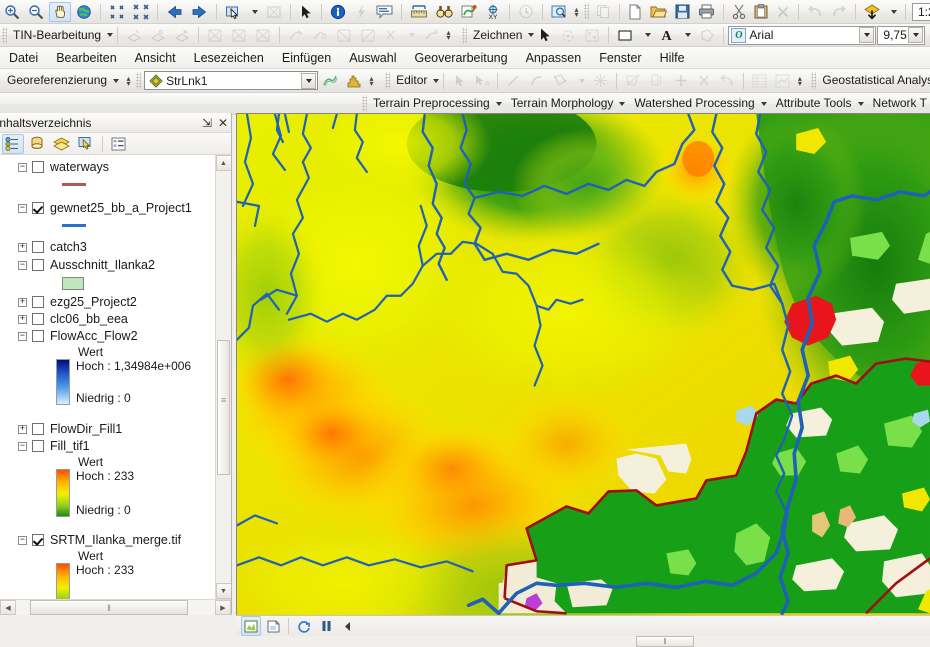  I want to click on layer-node-fill-tif1: − Fill_tif1, so click(116, 446).